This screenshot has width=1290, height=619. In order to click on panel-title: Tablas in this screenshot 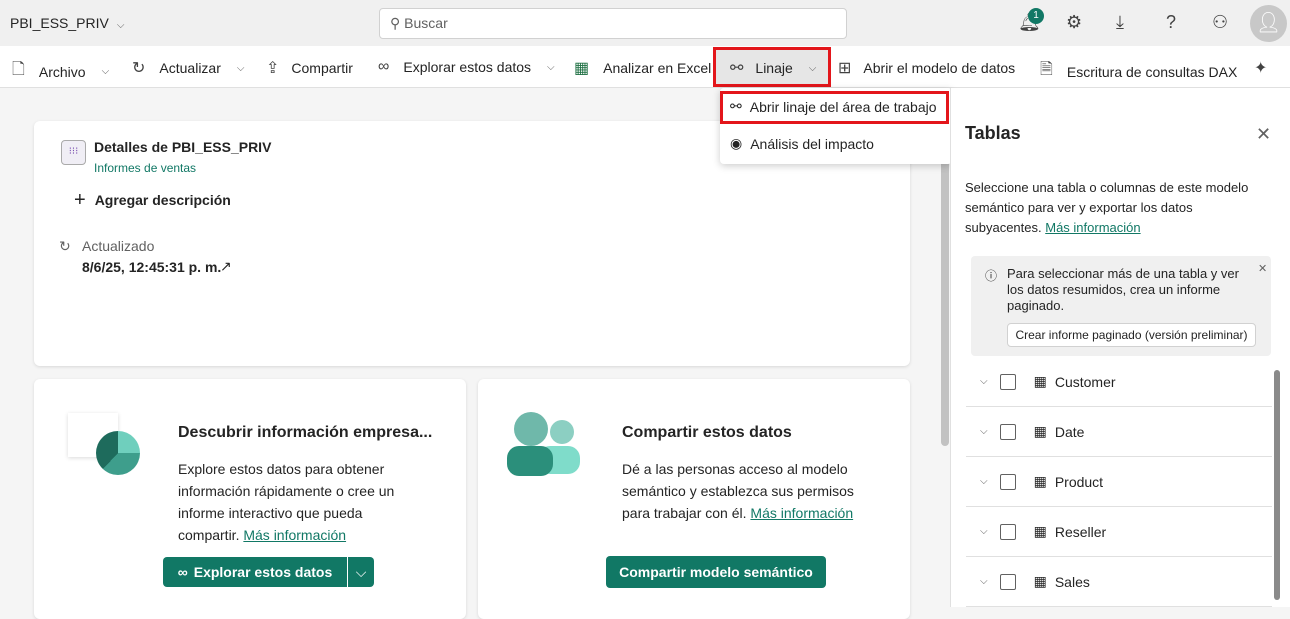, I will do `click(993, 133)`.